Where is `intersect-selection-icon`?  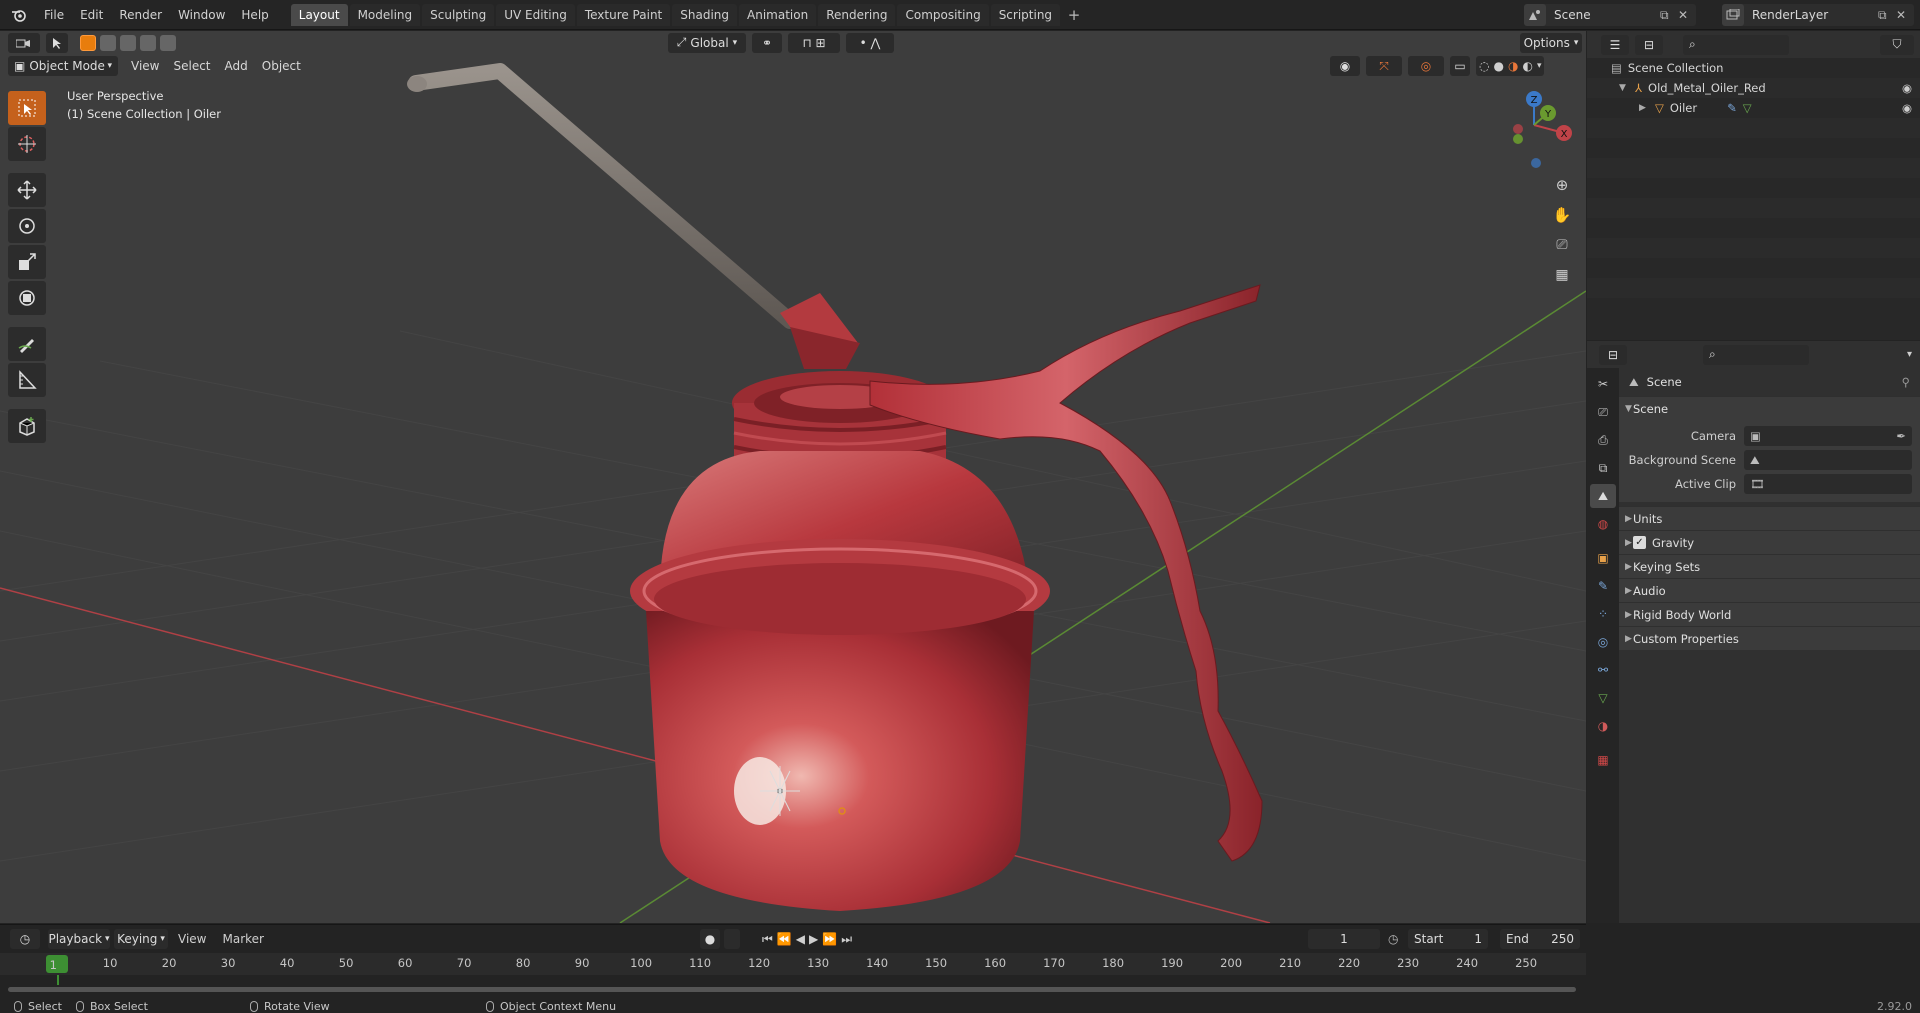 intersect-selection-icon is located at coordinates (168, 42).